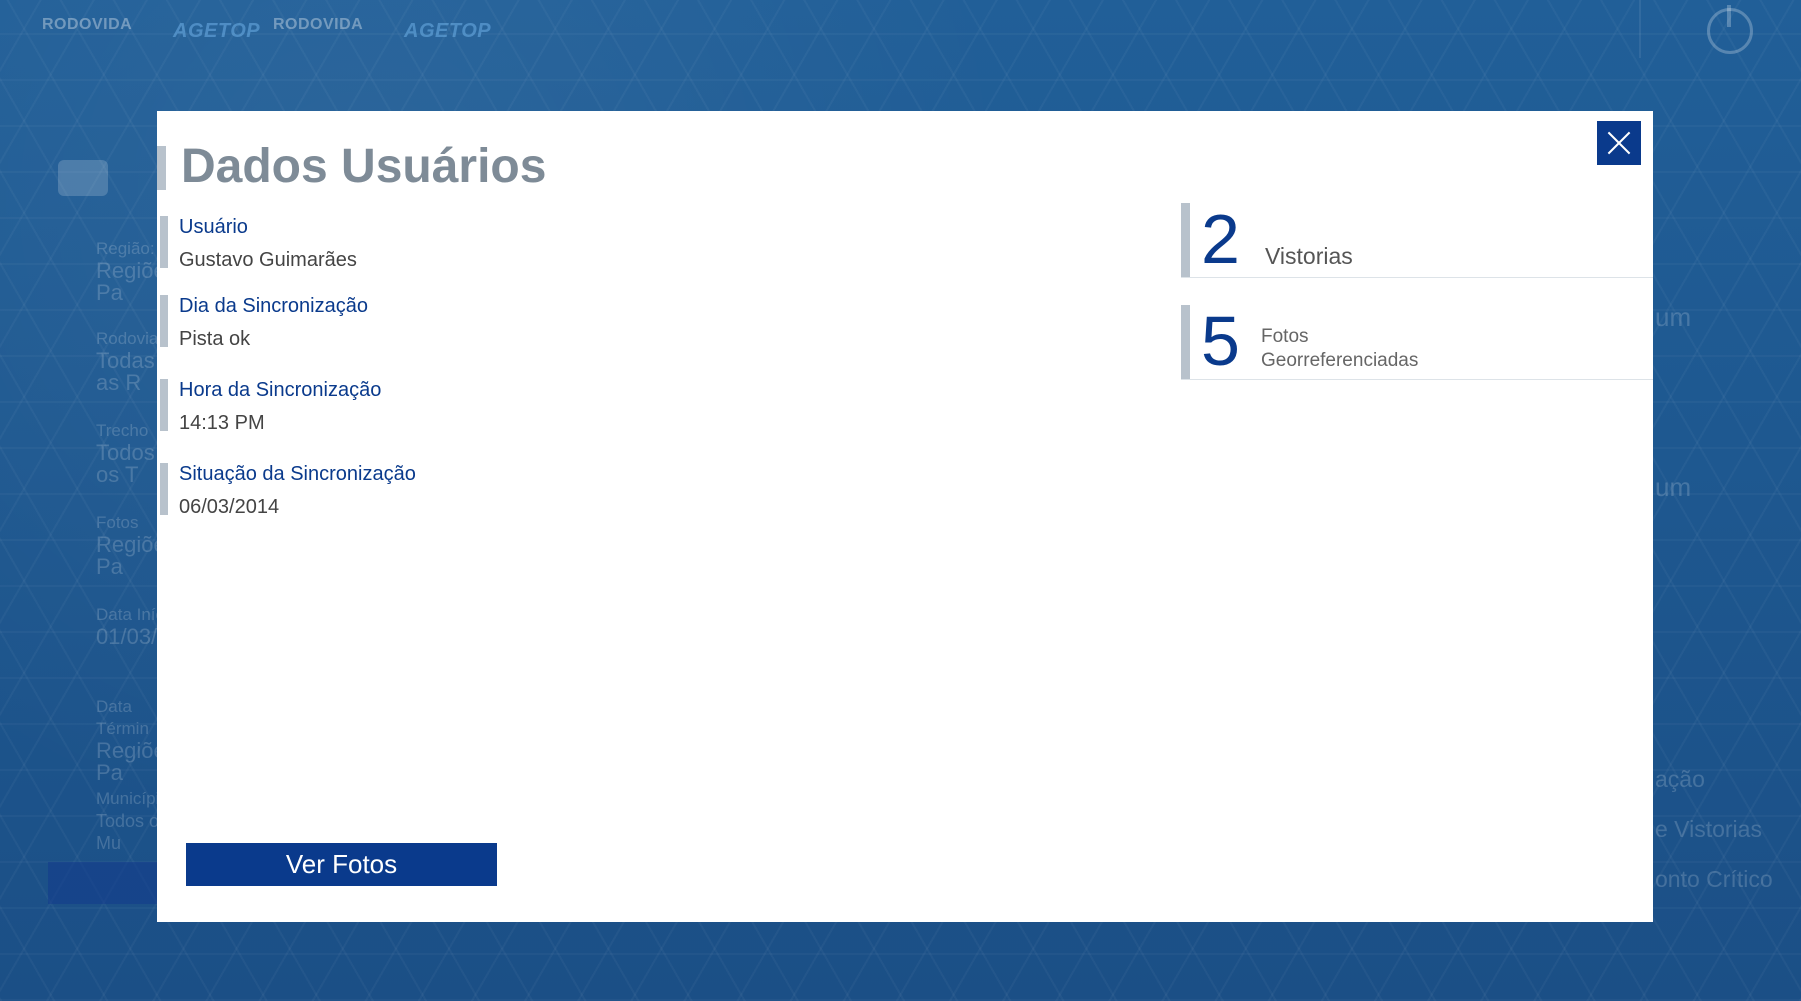 This screenshot has height=1001, width=1801. I want to click on field-label: Usuário, so click(213, 227).